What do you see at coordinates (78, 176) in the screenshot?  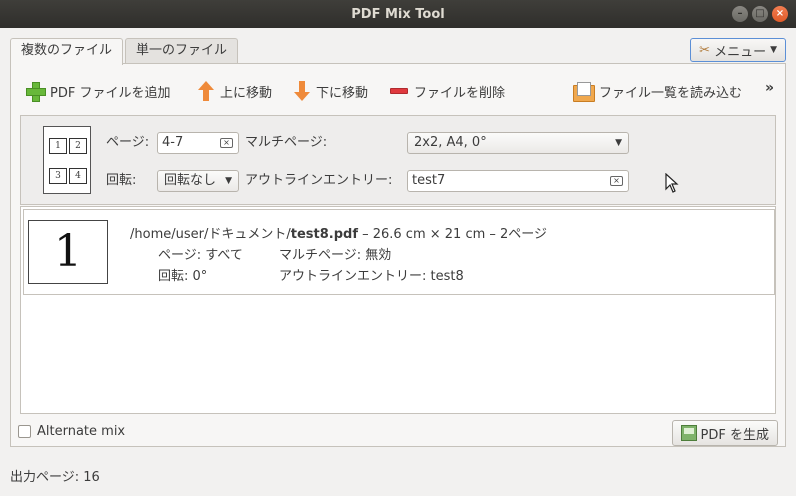 I see `thumb-cell: 4` at bounding box center [78, 176].